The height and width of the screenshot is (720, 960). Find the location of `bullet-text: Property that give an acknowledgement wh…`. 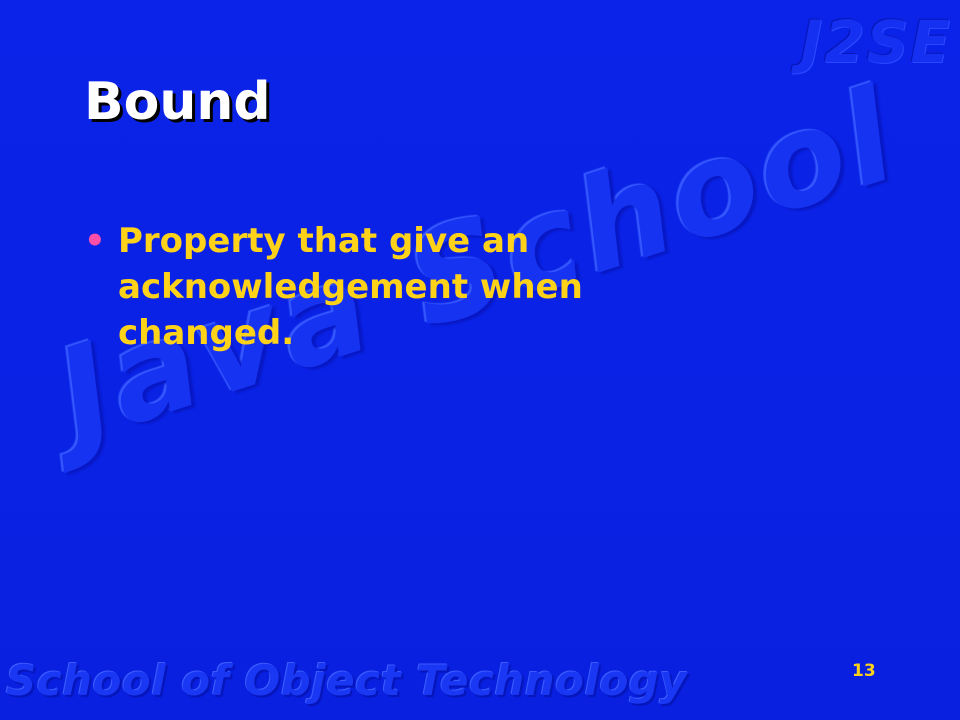

bullet-text: Property that give an acknowledgement wh… is located at coordinates (350, 287).